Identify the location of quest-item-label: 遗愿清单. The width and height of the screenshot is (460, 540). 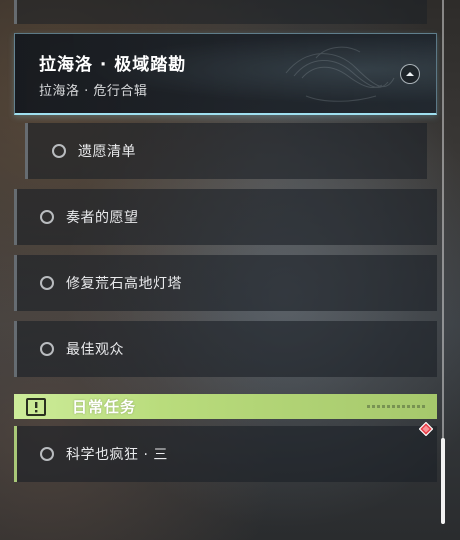
(107, 152).